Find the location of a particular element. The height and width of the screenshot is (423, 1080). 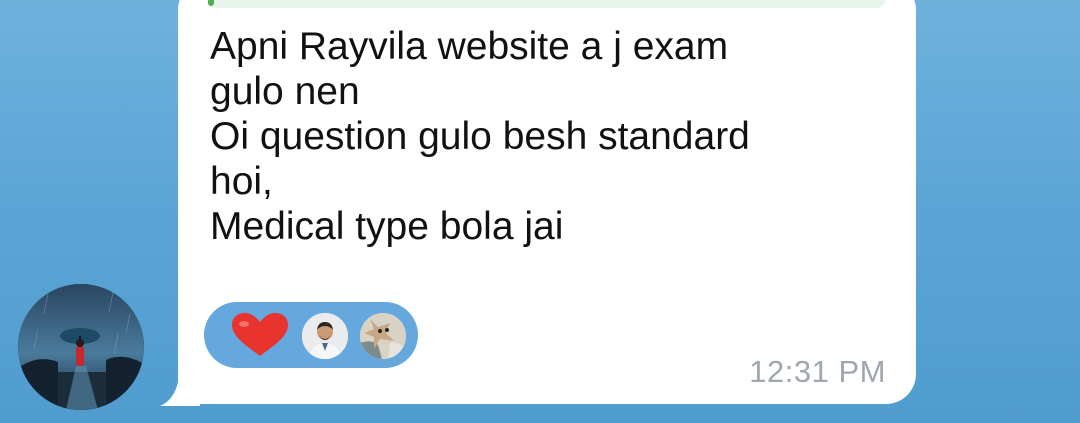

sender-avatar is located at coordinates (81, 347).